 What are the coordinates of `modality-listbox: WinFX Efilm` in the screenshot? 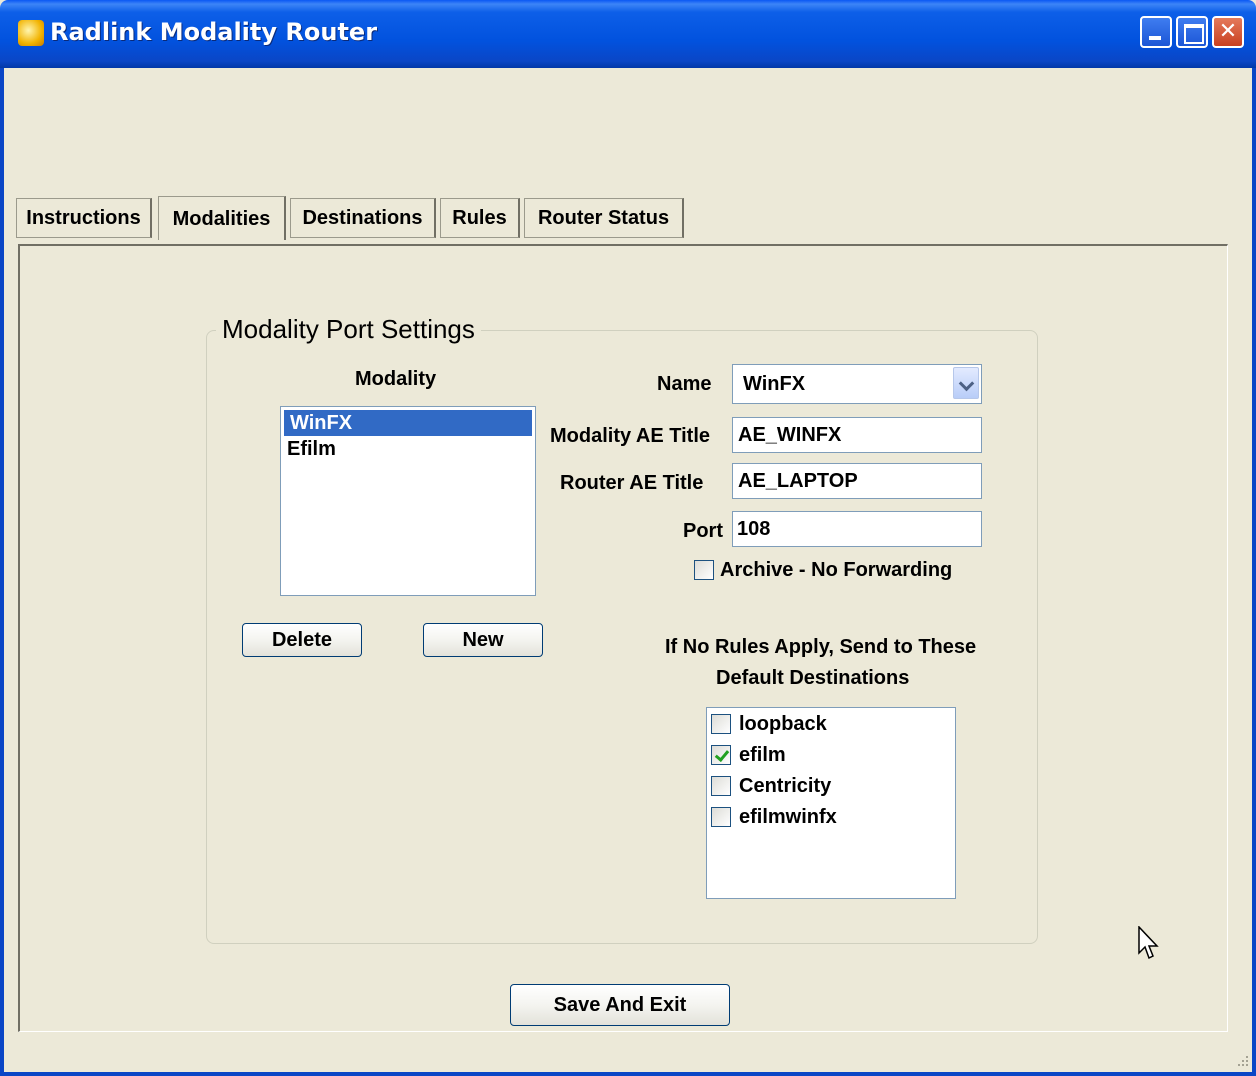 It's located at (408, 501).